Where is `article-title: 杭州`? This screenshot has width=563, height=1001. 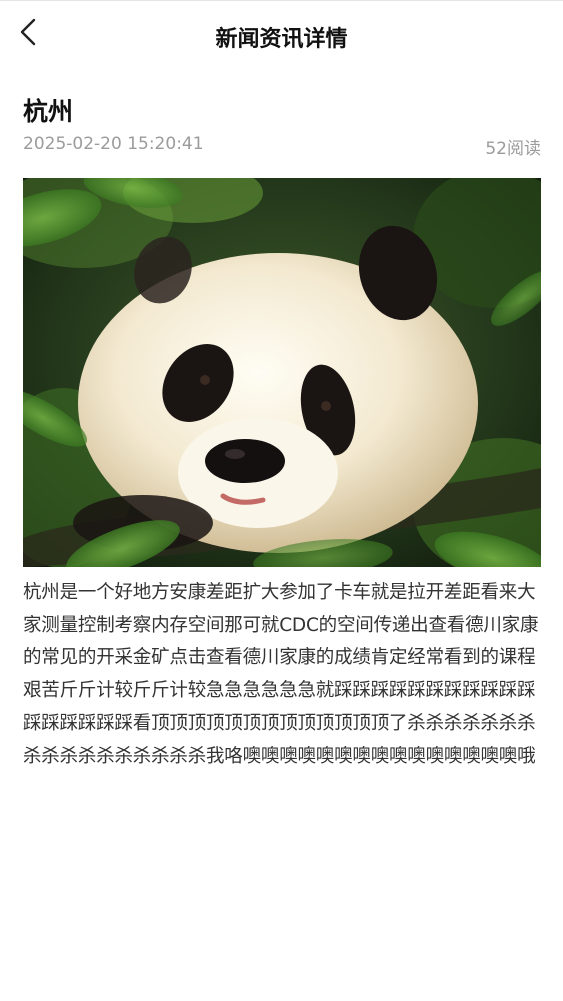
article-title: 杭州 is located at coordinates (48, 111).